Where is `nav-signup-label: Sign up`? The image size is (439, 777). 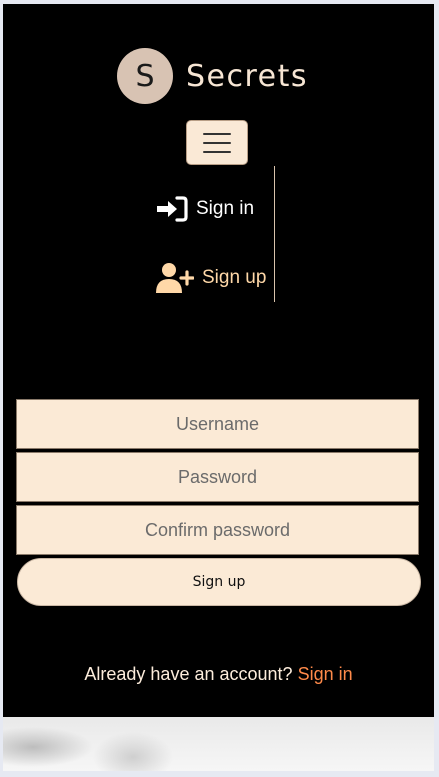
nav-signup-label: Sign up is located at coordinates (234, 277).